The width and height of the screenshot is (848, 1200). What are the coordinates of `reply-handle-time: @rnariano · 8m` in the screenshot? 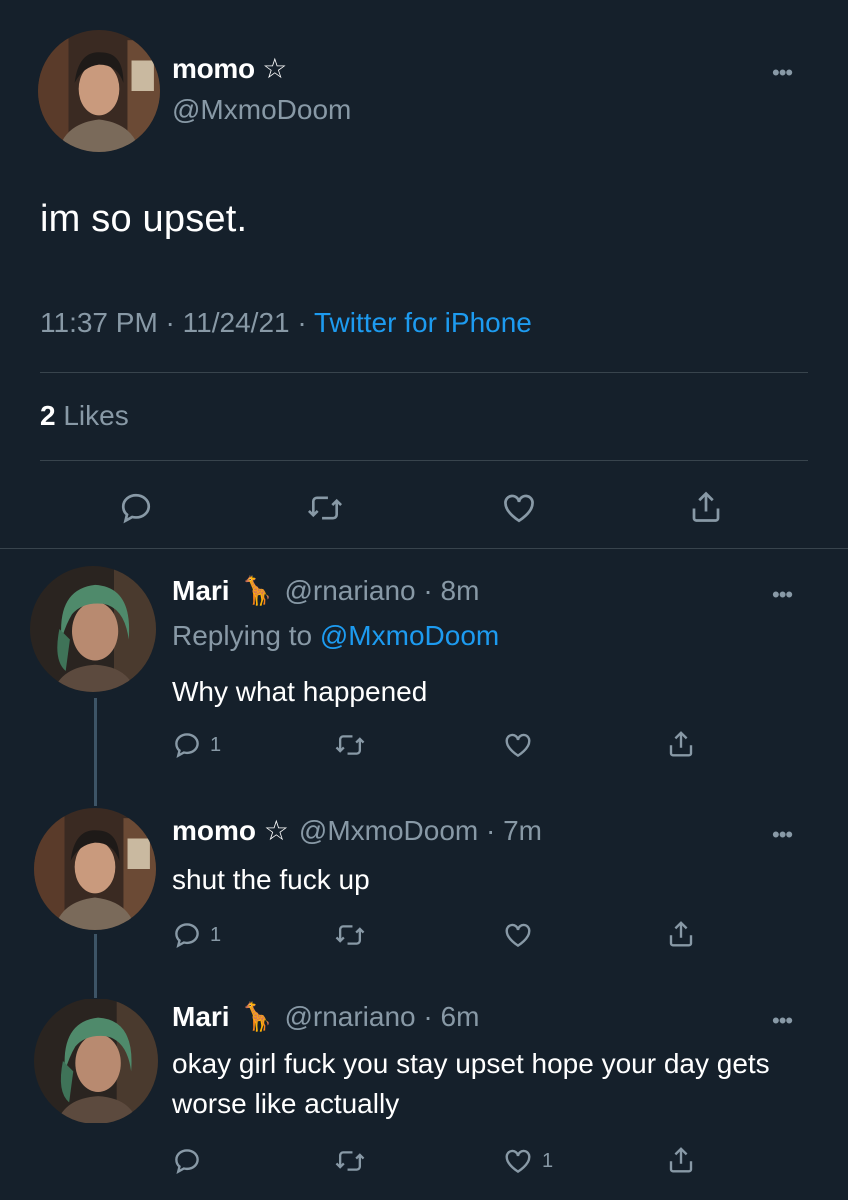 It's located at (381, 591).